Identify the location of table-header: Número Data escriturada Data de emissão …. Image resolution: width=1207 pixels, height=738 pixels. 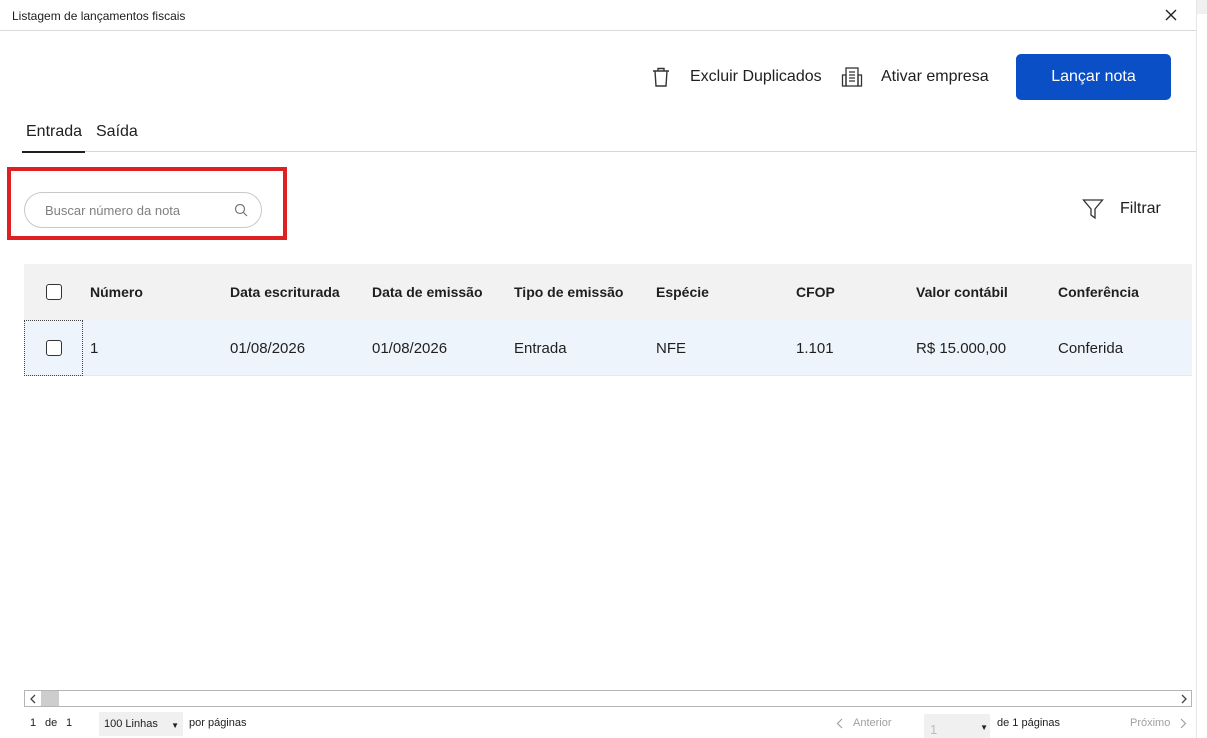
(608, 292).